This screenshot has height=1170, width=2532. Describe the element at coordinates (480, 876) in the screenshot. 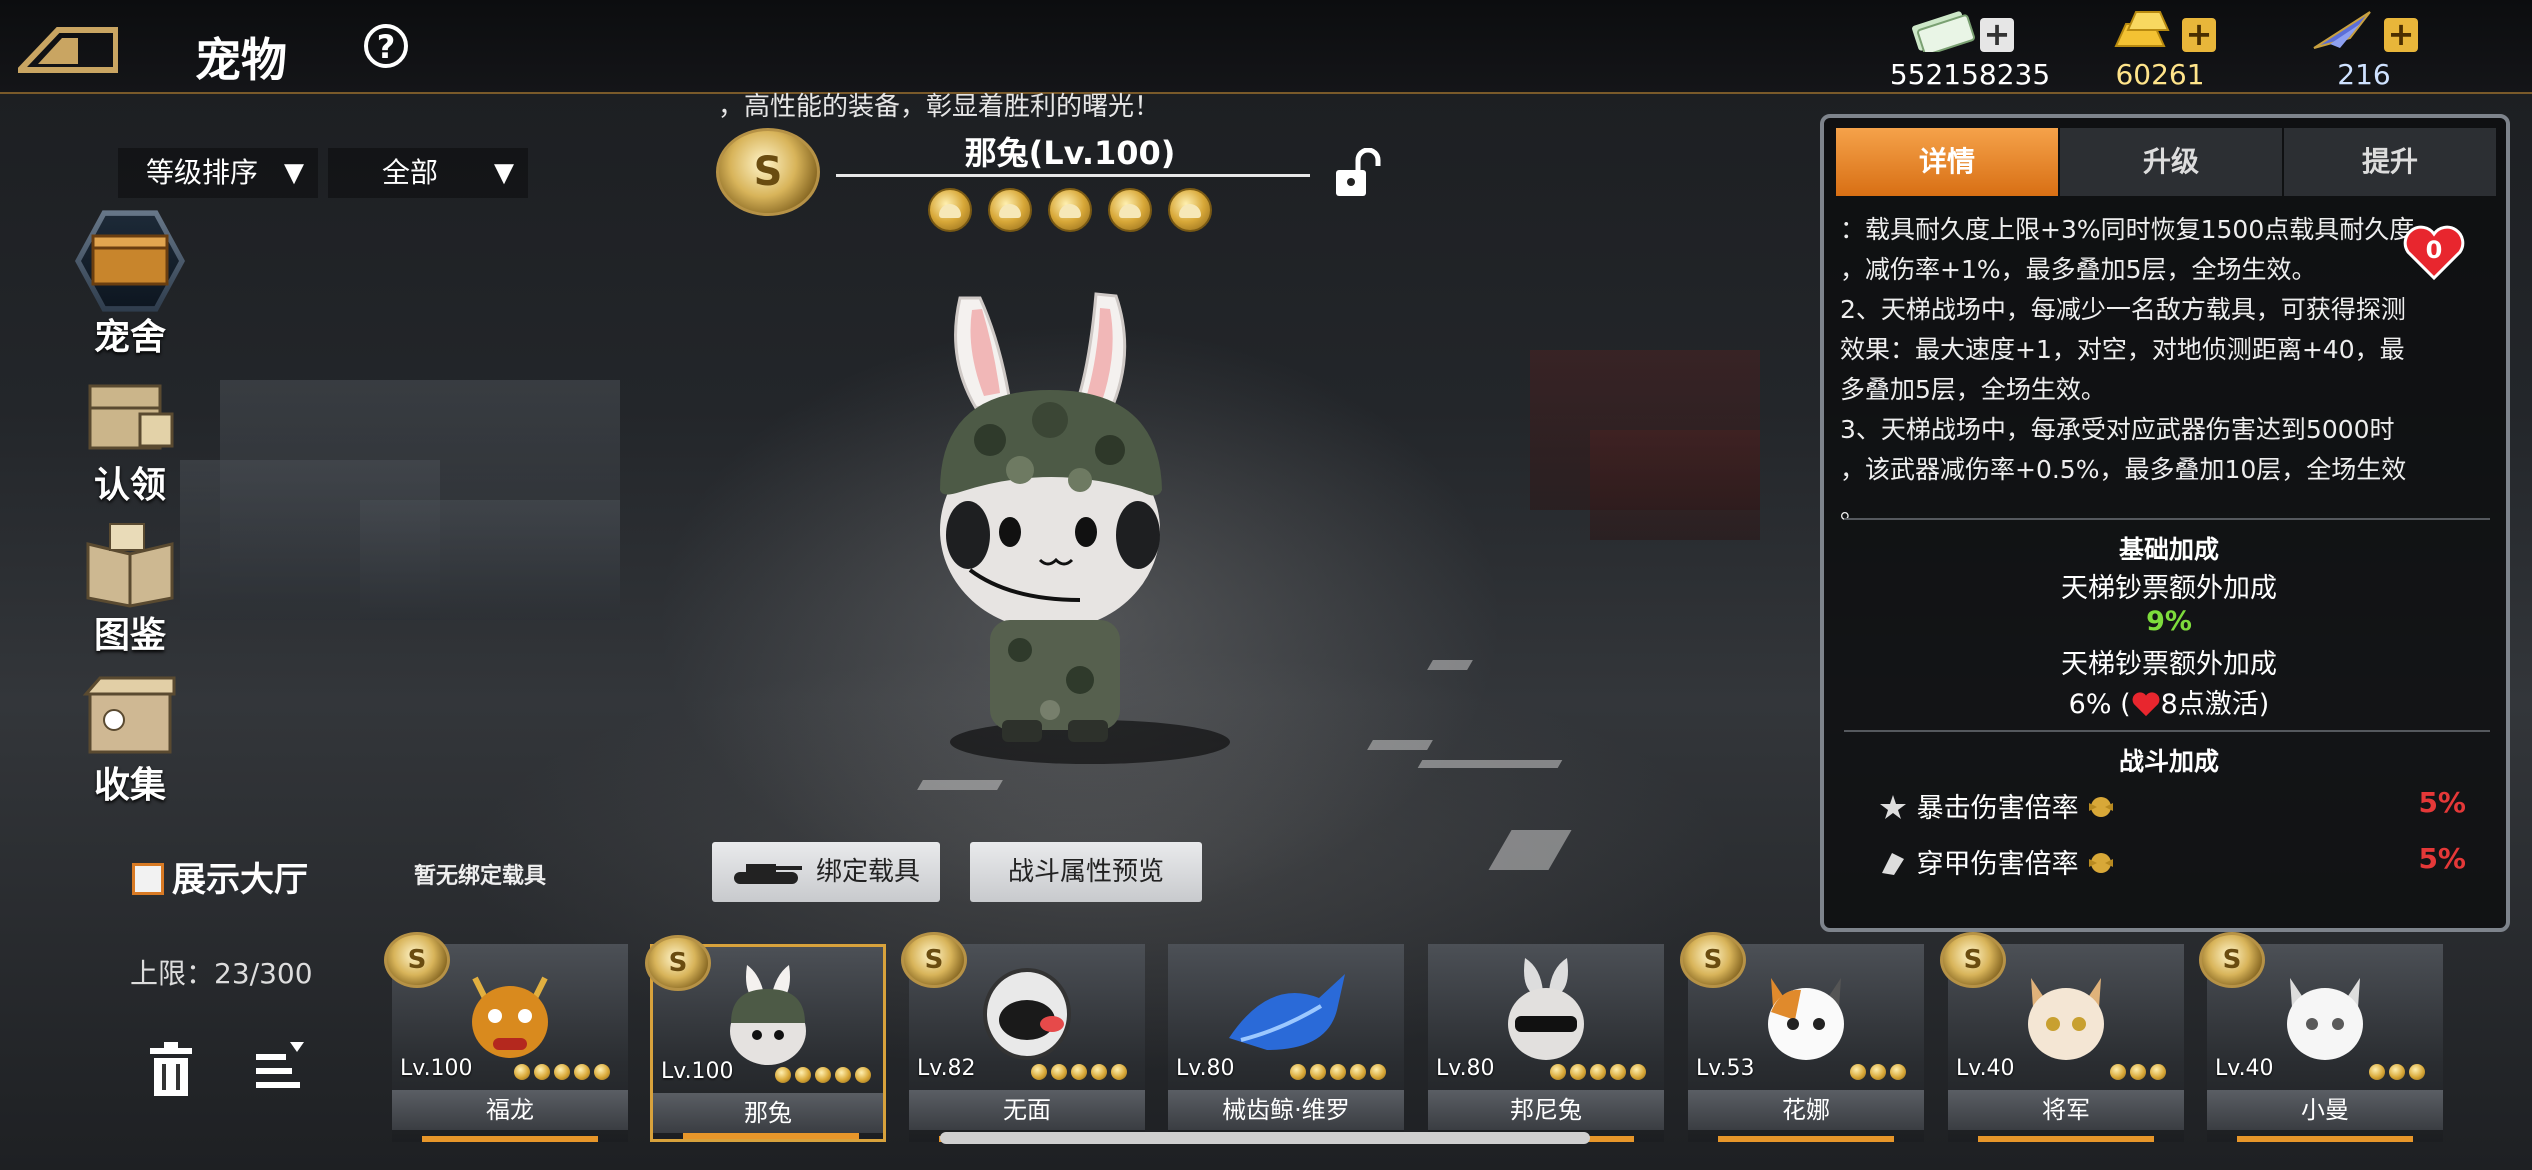

I see `no-vehicle-label: 暂无绑定载具` at that location.